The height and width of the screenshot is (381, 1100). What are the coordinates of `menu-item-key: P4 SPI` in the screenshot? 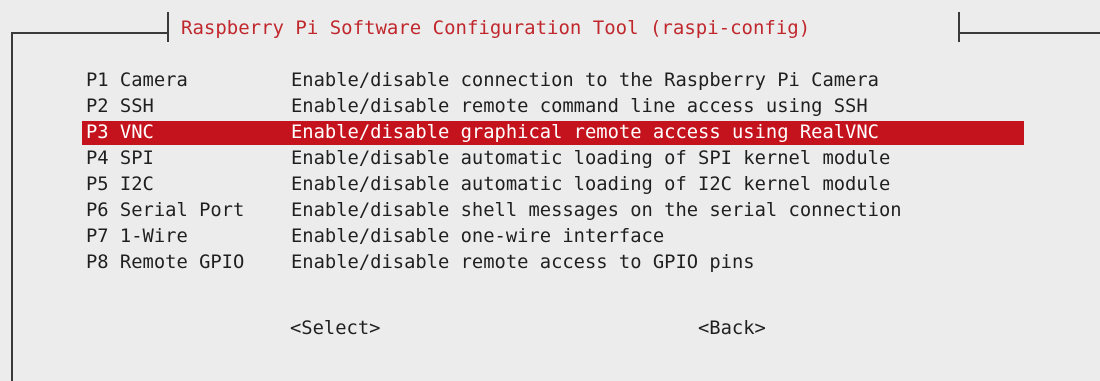 It's located at (120, 158).